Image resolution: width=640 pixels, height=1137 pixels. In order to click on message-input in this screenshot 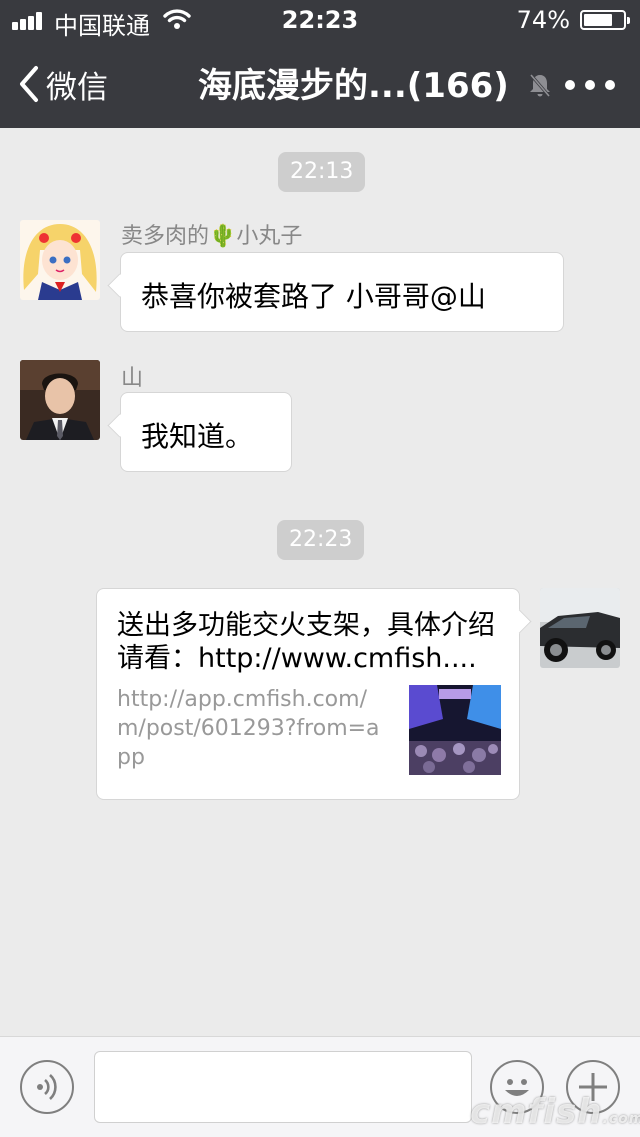, I will do `click(283, 1087)`.